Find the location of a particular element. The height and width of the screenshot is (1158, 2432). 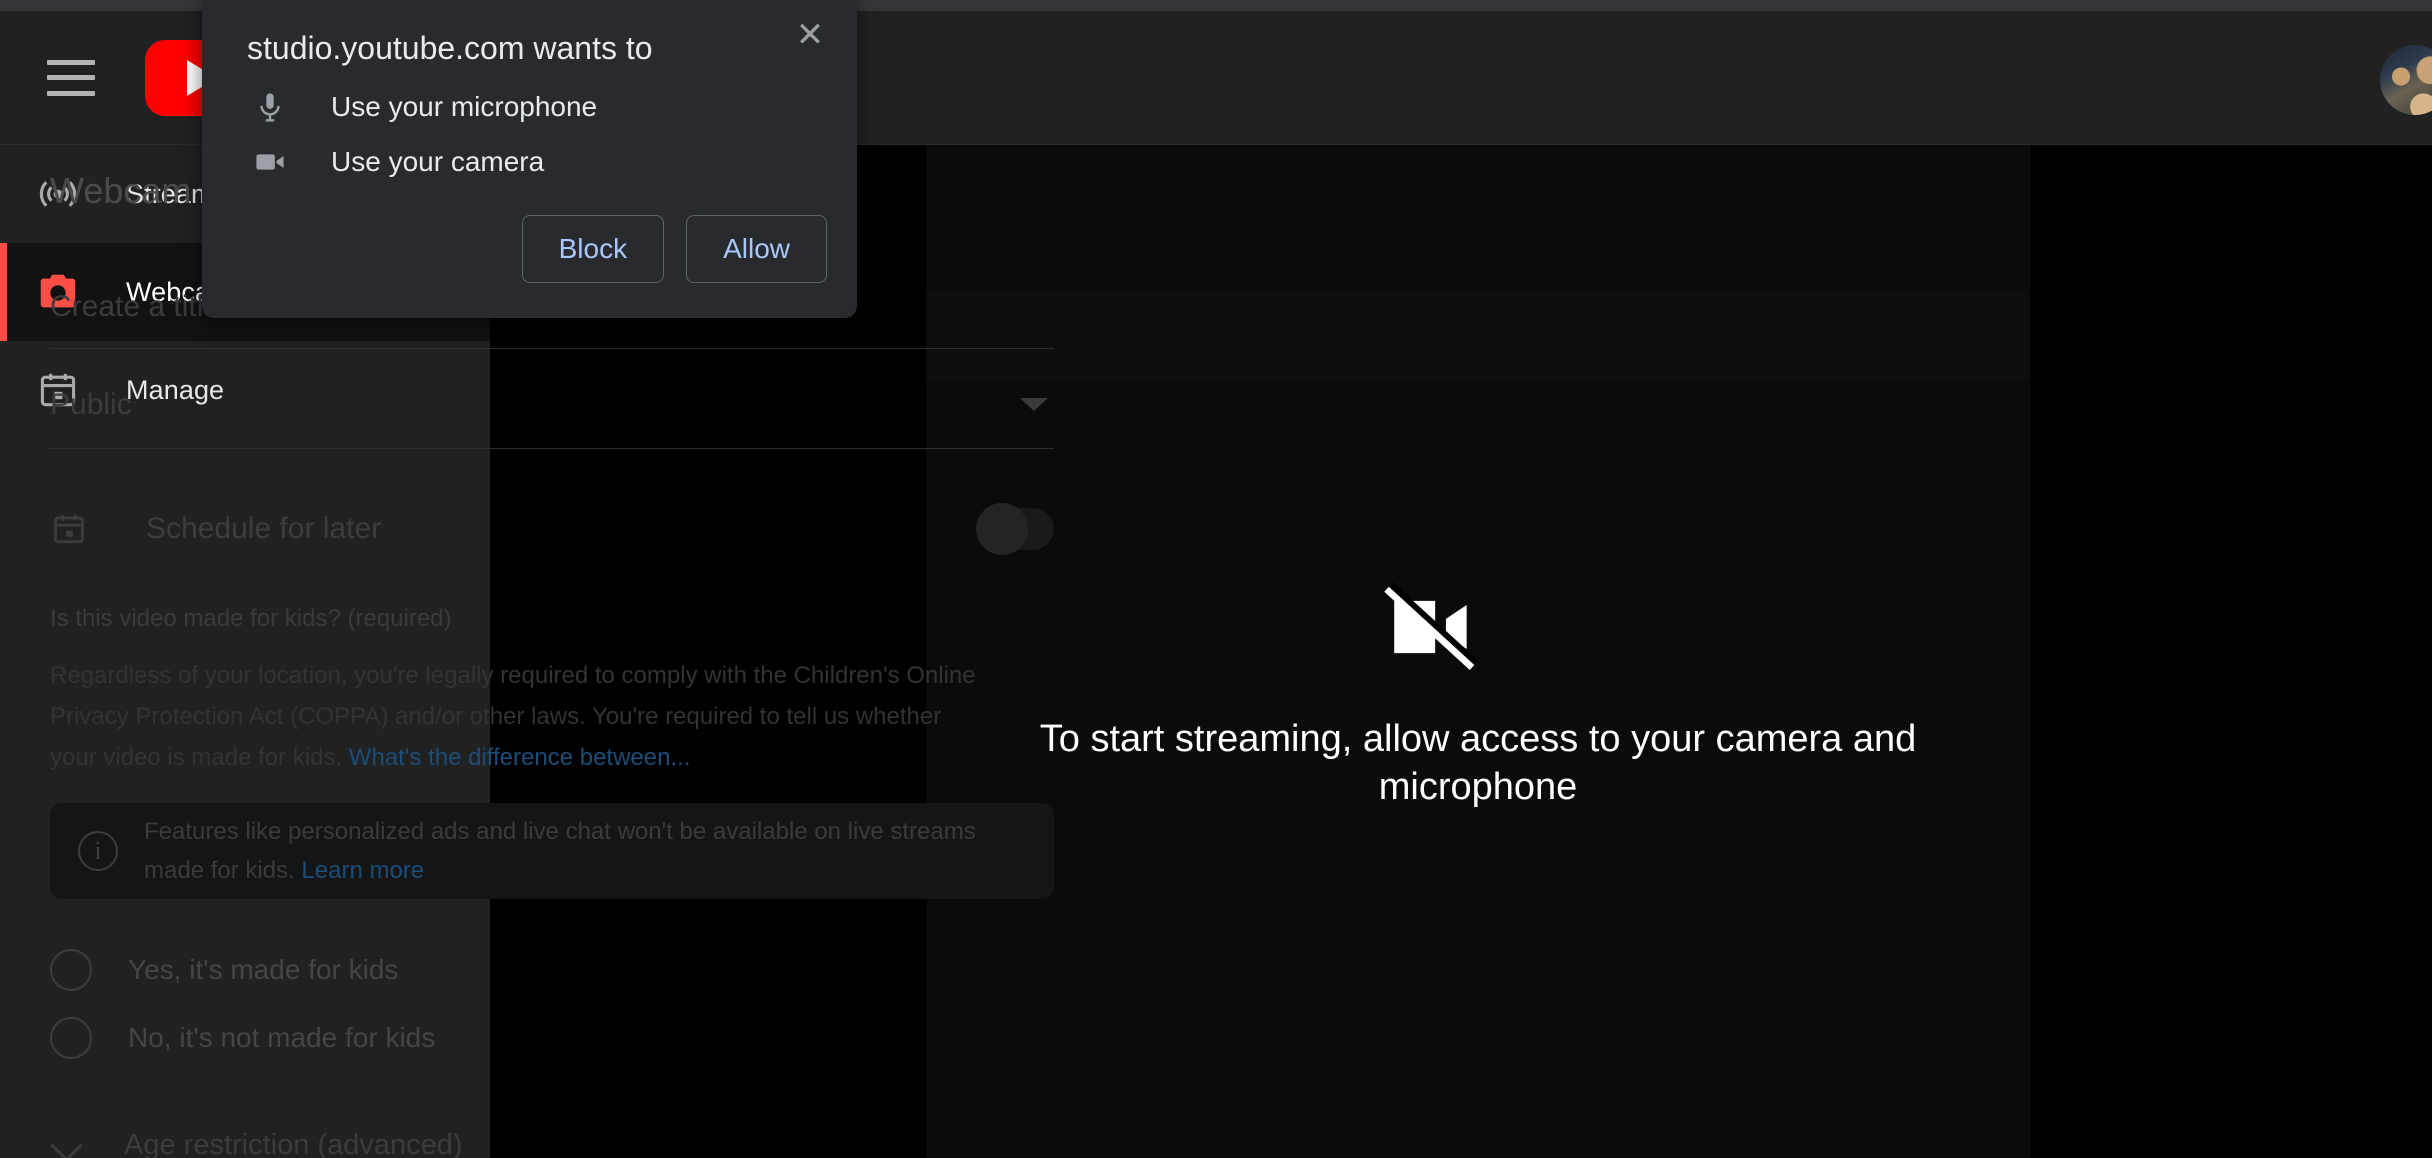

permission-item-label: Use your microphone is located at coordinates (464, 106).